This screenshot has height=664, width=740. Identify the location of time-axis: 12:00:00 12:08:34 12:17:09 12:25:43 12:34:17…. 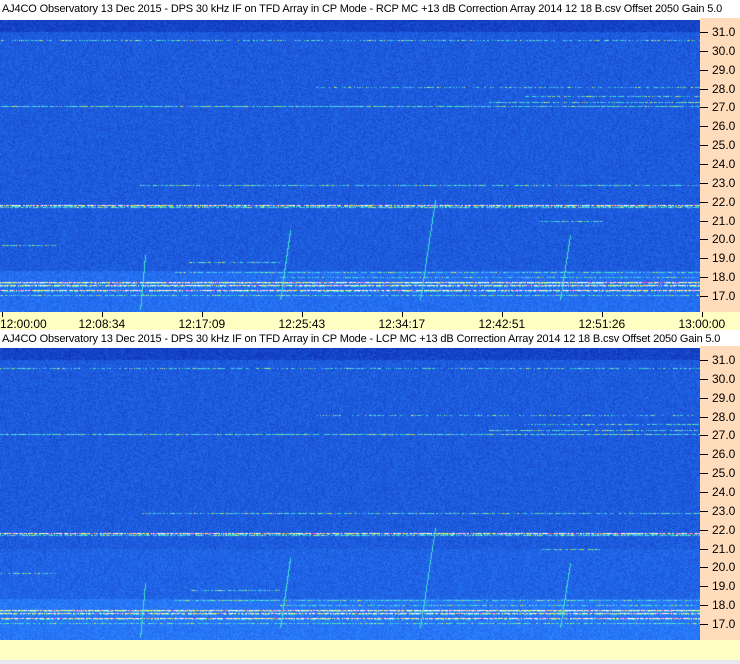
(370, 321).